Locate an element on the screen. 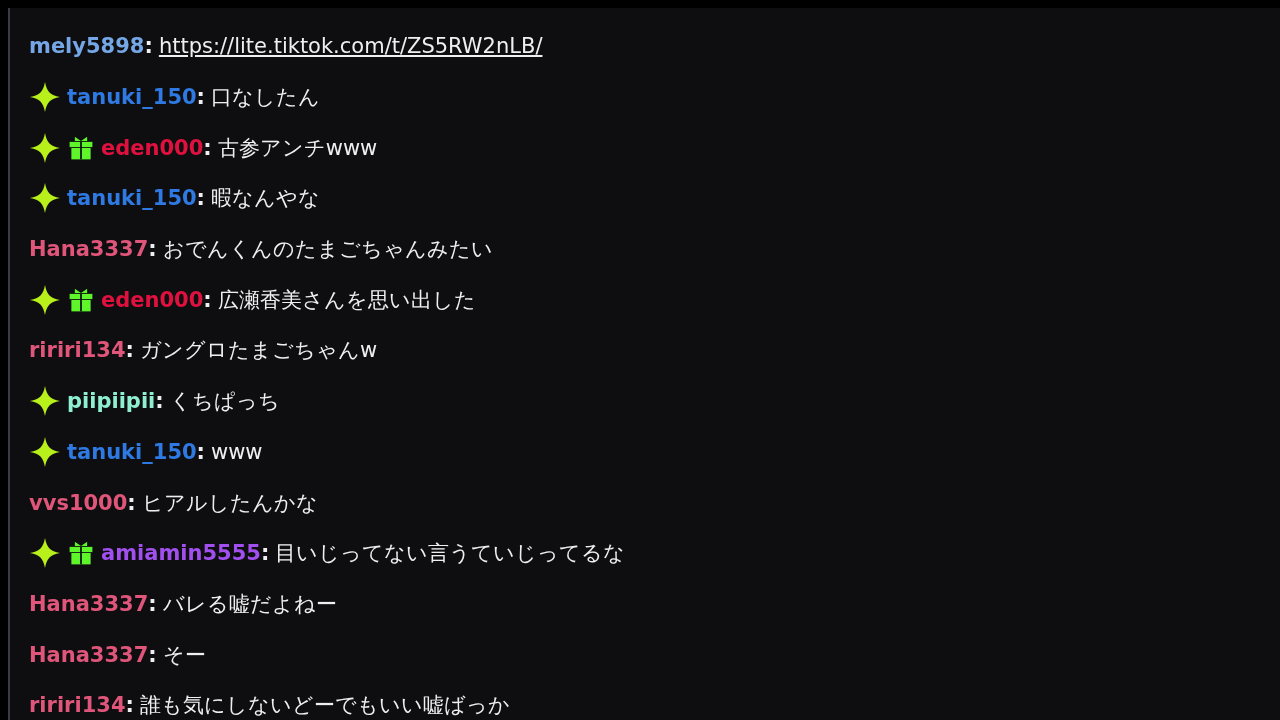 The height and width of the screenshot is (720, 1280). chat-message: おでんくんのたまごちゃんみたい is located at coordinates (327, 250).